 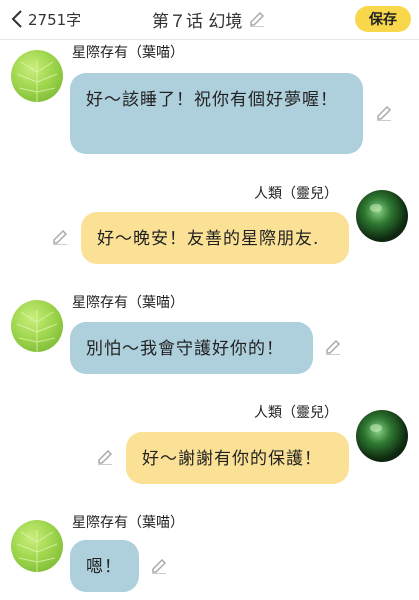 What do you see at coordinates (383, 19) in the screenshot?
I see `save-button: 保存` at bounding box center [383, 19].